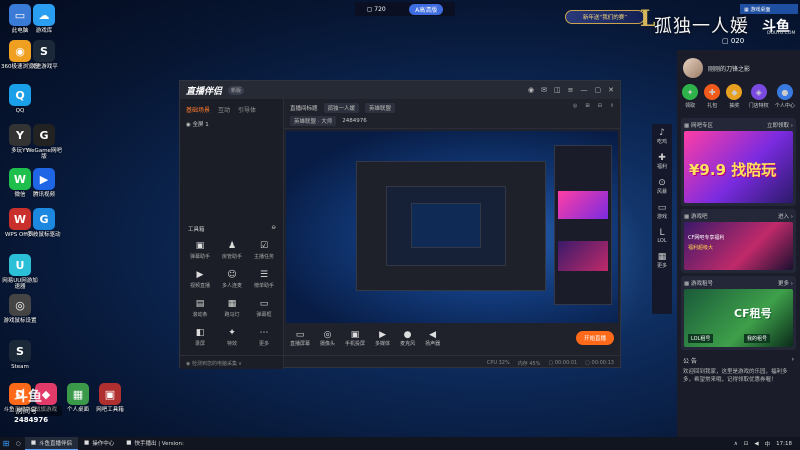  What do you see at coordinates (200, 337) in the screenshot?
I see `toolbox-item: ◧ 录屏` at bounding box center [200, 337].